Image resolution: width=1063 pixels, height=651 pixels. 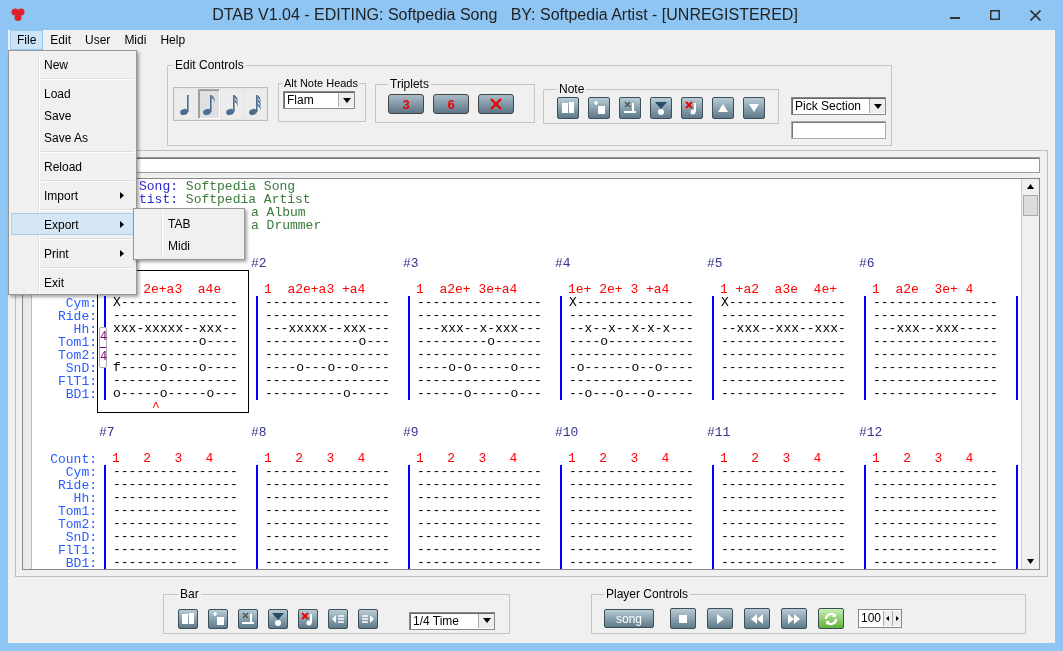 I want to click on app-icon, so click(x=18, y=15).